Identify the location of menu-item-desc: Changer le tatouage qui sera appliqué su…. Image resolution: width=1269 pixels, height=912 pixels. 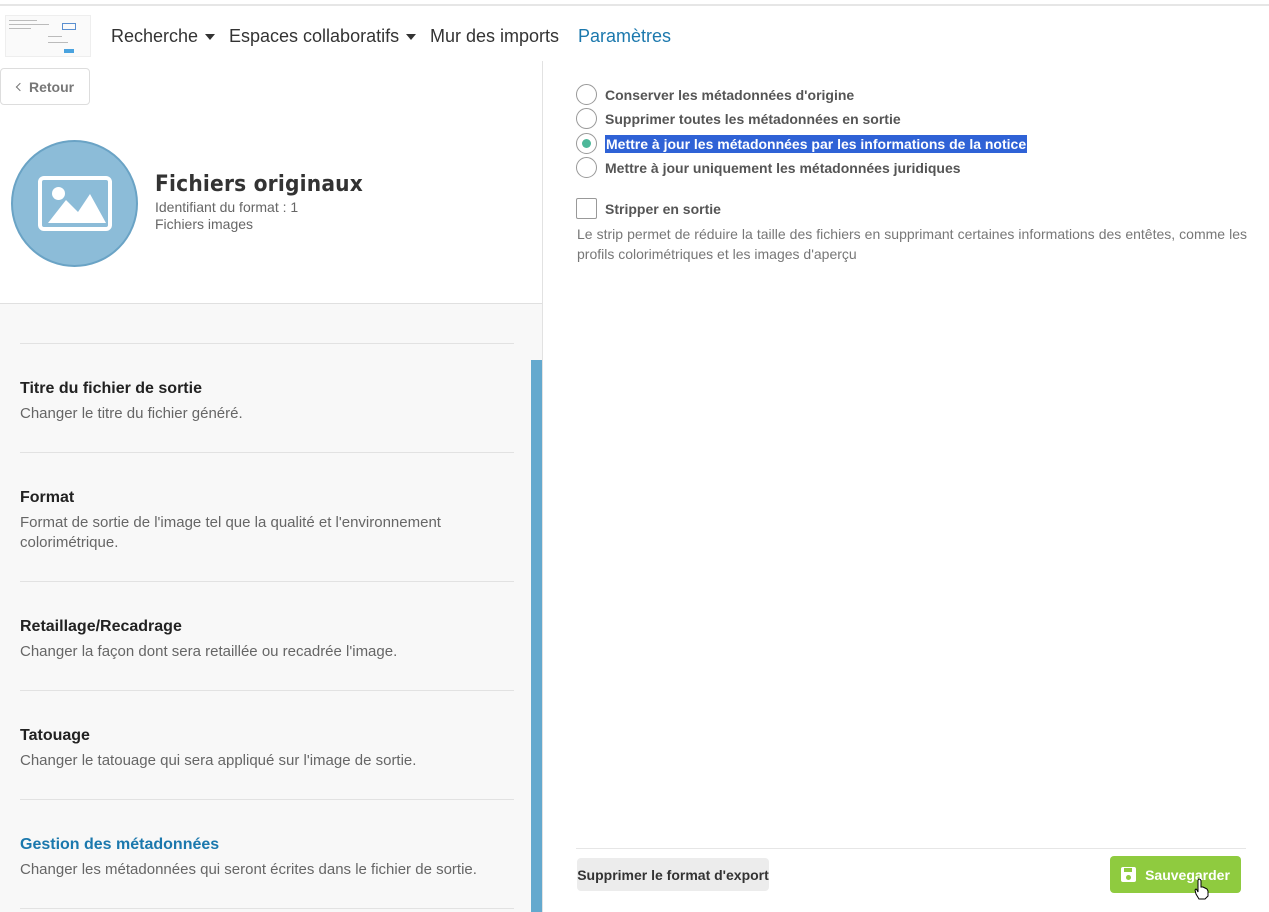
(218, 760).